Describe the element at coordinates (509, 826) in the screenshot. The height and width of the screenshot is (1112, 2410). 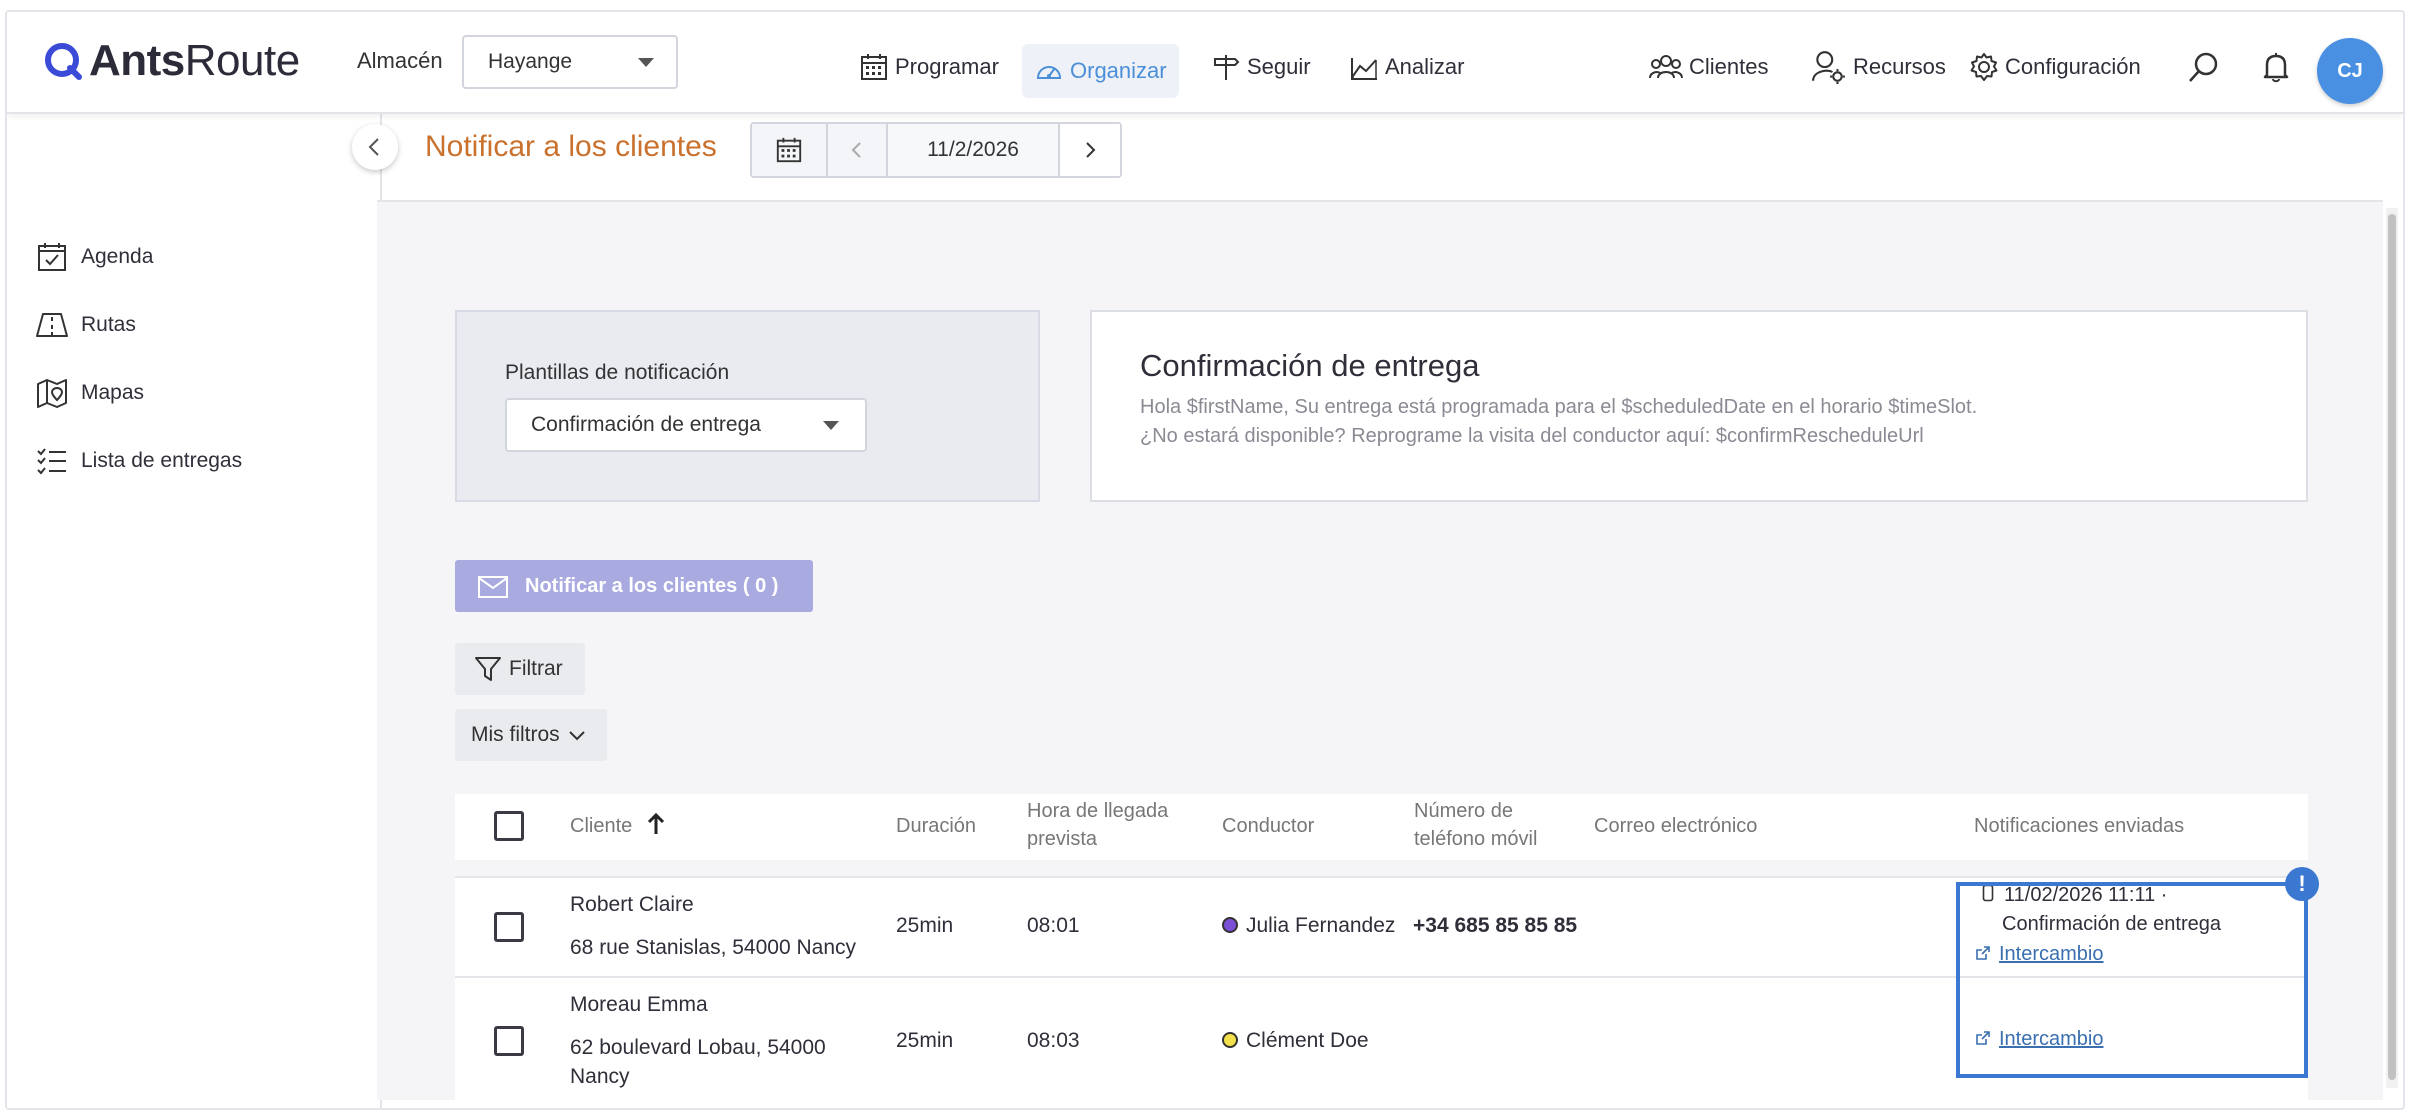
I see `select-all-checkbox` at that location.